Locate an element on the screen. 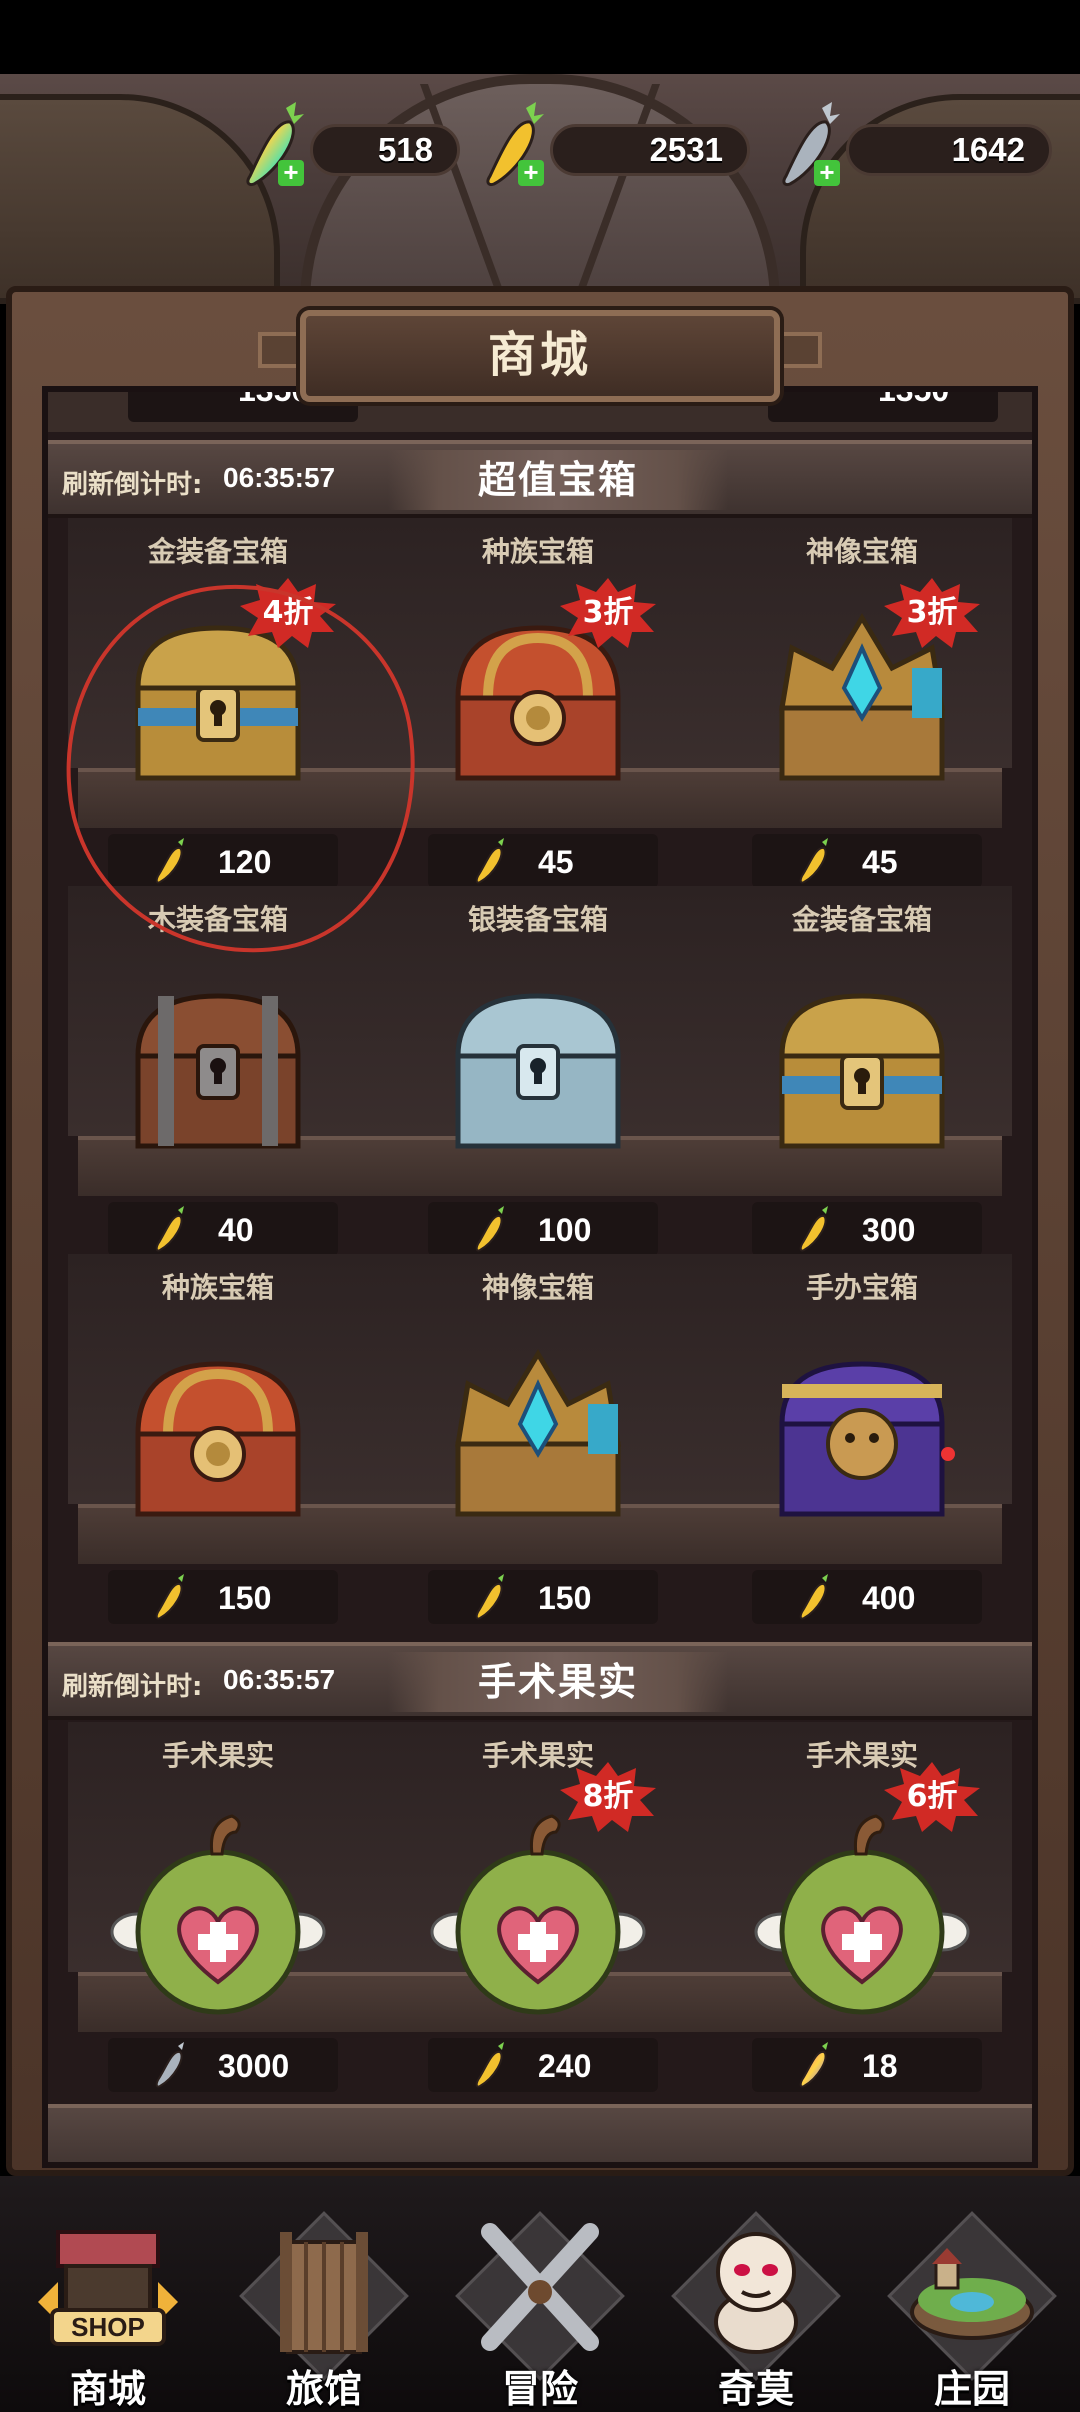  price-button: 240 is located at coordinates (543, 2065).